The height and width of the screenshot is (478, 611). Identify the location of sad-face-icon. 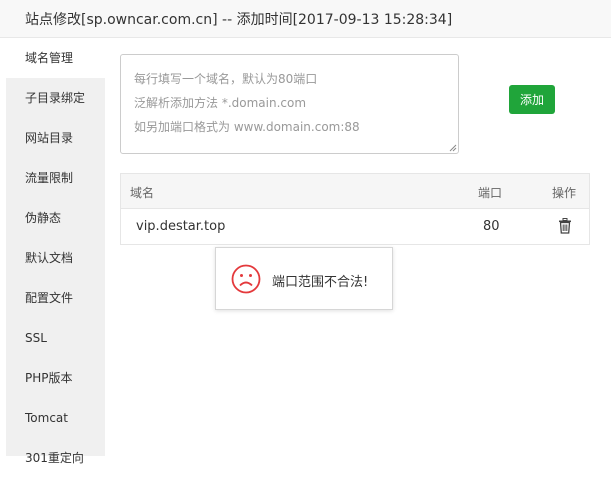
(246, 279).